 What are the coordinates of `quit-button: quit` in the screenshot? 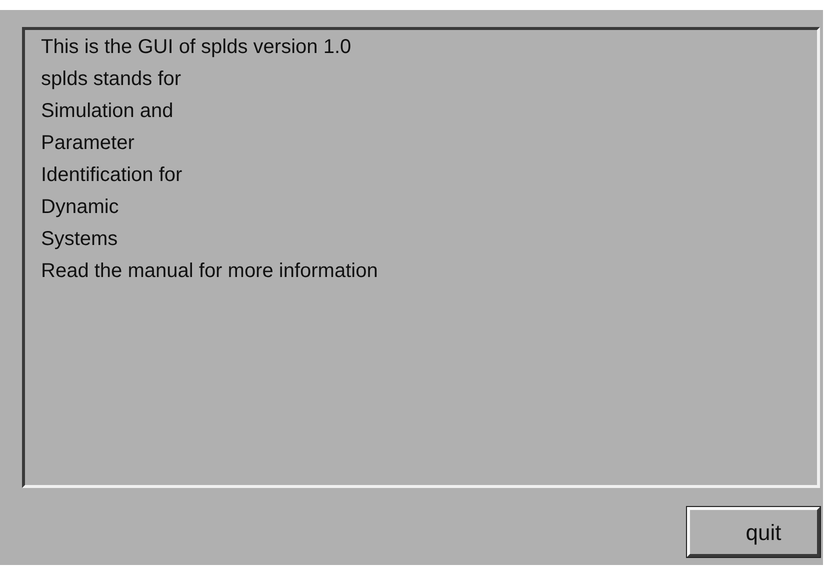 It's located at (753, 532).